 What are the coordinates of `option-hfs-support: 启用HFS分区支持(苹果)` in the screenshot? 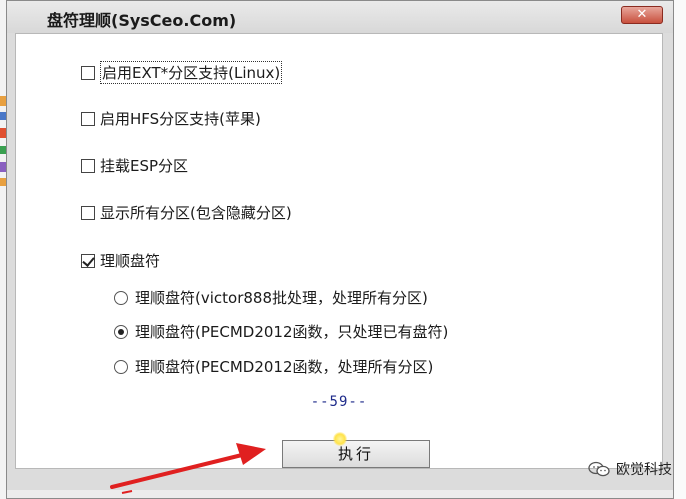 It's located at (171, 118).